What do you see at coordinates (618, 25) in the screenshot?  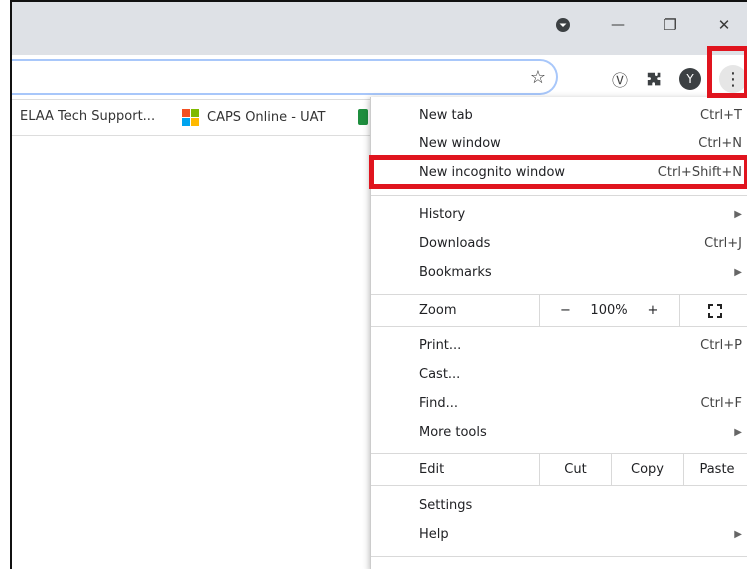 I see `minimize-button: —` at bounding box center [618, 25].